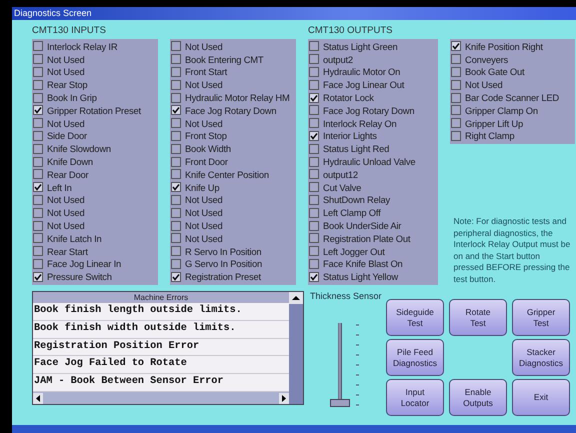 This screenshot has height=433, width=576. What do you see at coordinates (478, 397) in the screenshot?
I see `test-button: Enable Outputs` at bounding box center [478, 397].